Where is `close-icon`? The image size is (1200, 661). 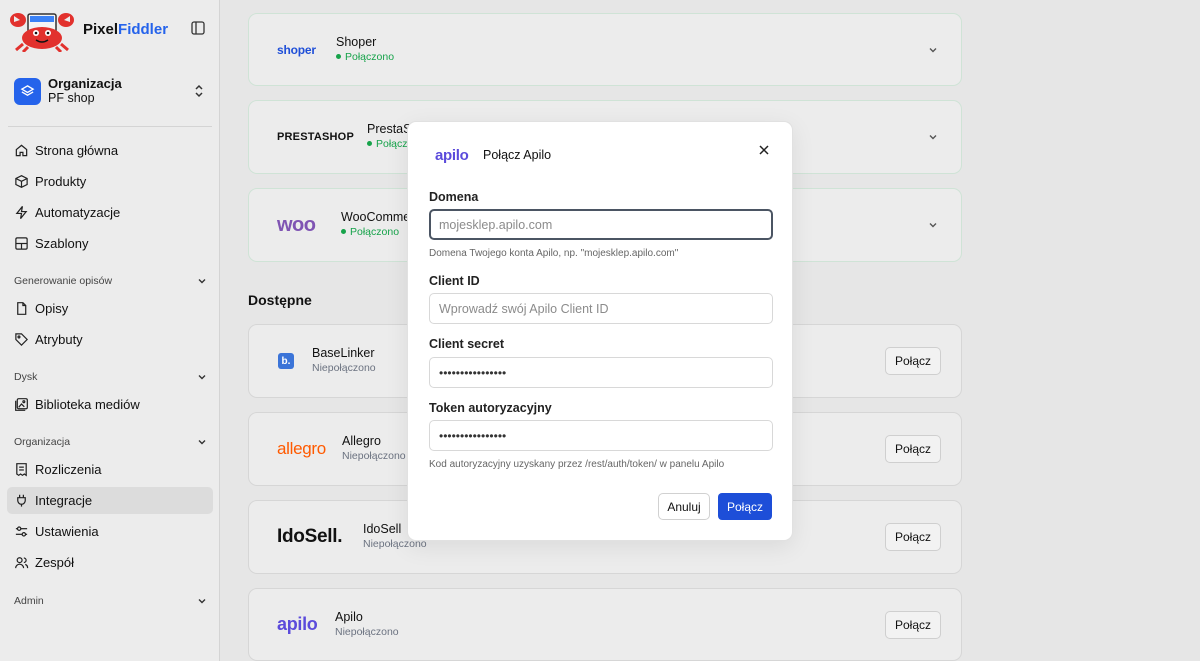 close-icon is located at coordinates (764, 150).